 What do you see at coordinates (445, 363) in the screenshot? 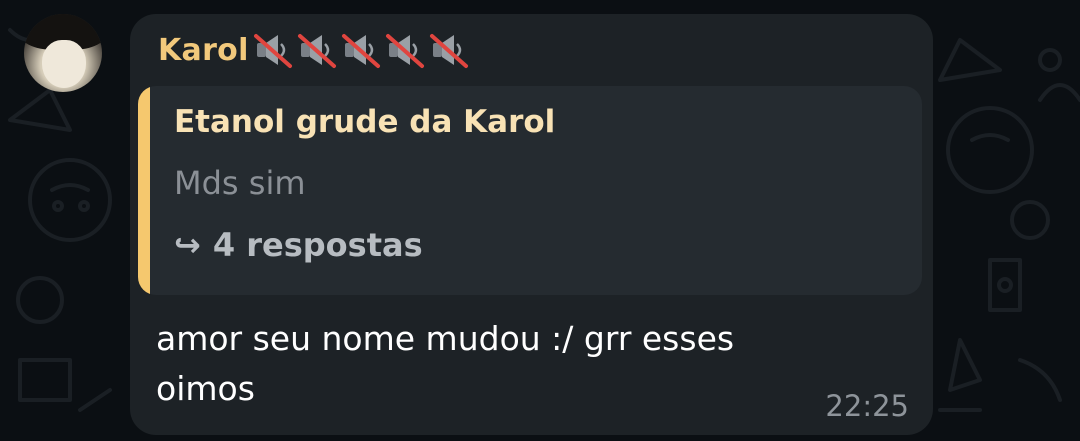
I see `message-text: amor seu nome mudou :/ grr esses oimos` at bounding box center [445, 363].